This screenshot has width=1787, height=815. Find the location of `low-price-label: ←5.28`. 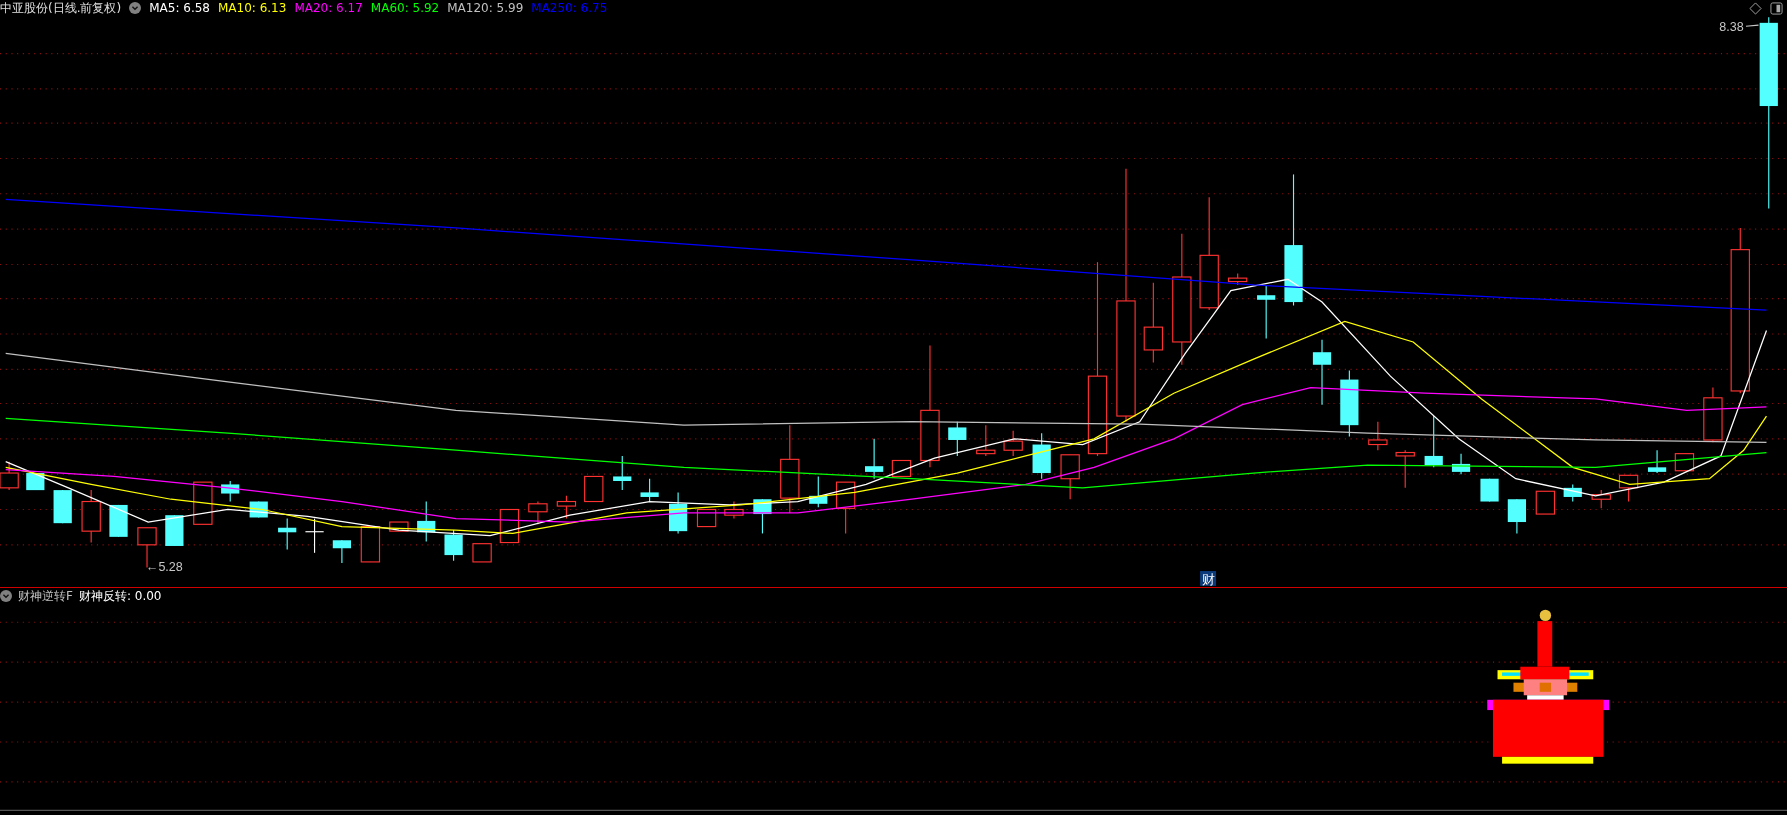

low-price-label: ←5.28 is located at coordinates (164, 567).